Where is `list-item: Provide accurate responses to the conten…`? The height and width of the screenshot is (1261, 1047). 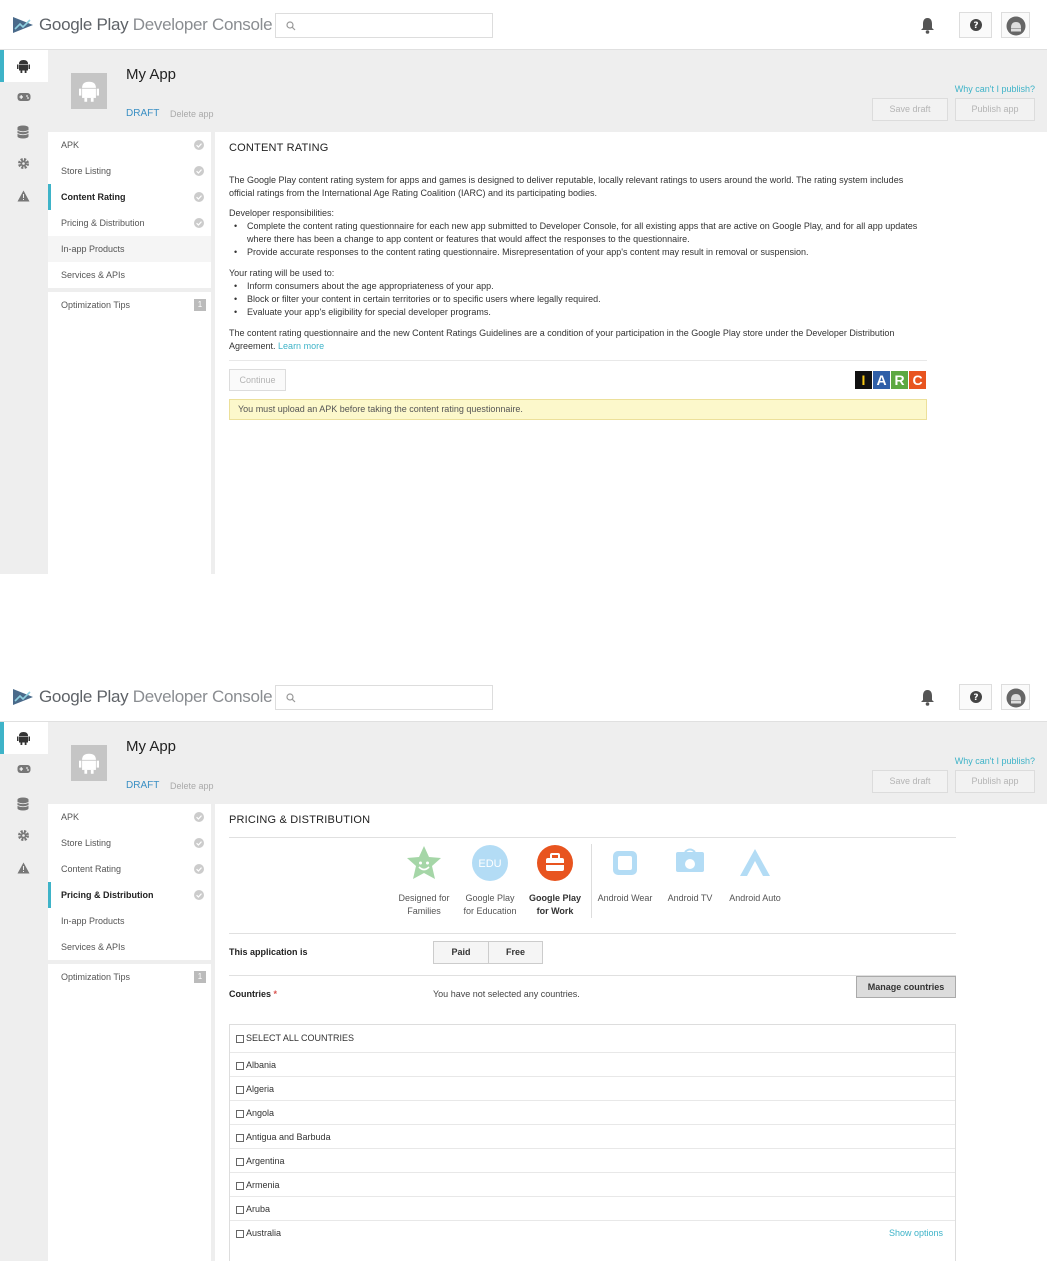
list-item: Provide accurate responses to the conten… is located at coordinates (574, 252).